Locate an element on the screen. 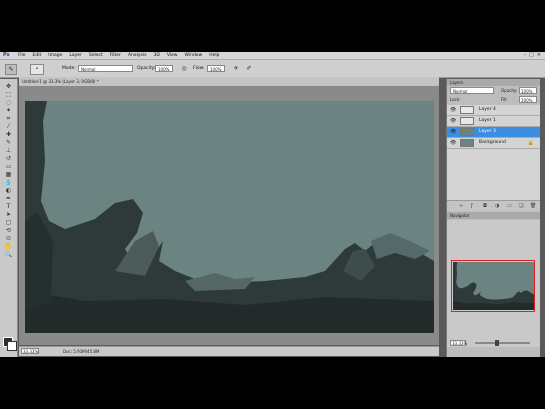  move-tool-icon: ✥ is located at coordinates (8, 86).